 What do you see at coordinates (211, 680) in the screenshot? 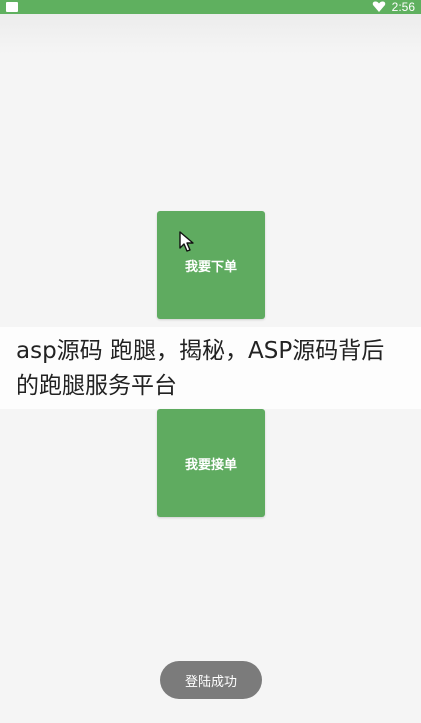
I see `login-success-toast: 登陆成功` at bounding box center [211, 680].